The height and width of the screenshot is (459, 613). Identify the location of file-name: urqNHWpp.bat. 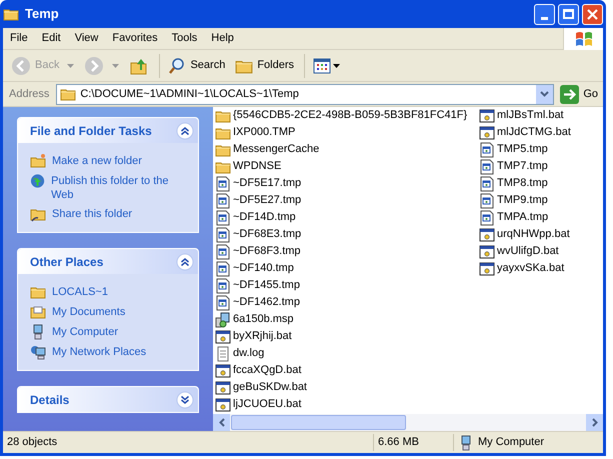
(533, 234).